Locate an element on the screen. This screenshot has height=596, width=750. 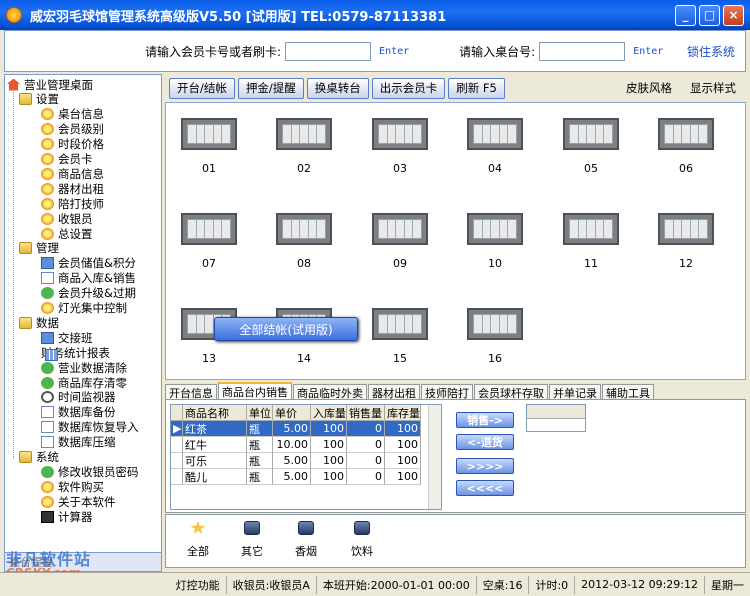
court-table-number: 03 is located at coordinates (400, 168).